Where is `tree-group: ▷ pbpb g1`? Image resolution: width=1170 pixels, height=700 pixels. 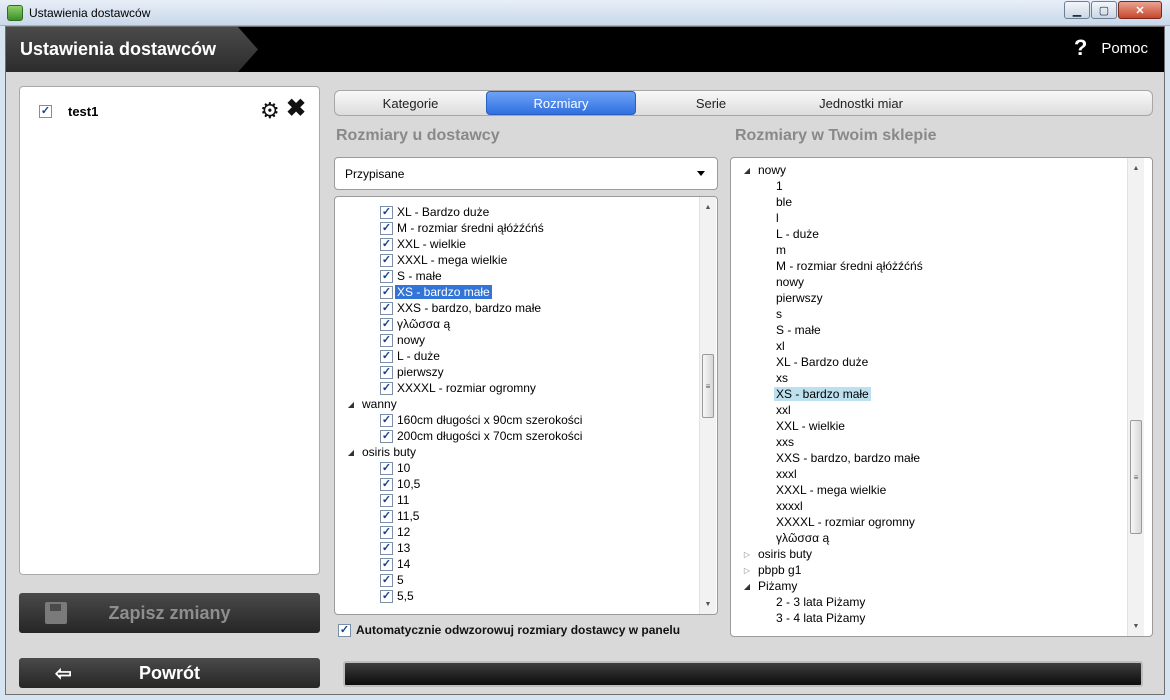 tree-group: ▷ pbpb g1 is located at coordinates (771, 570).